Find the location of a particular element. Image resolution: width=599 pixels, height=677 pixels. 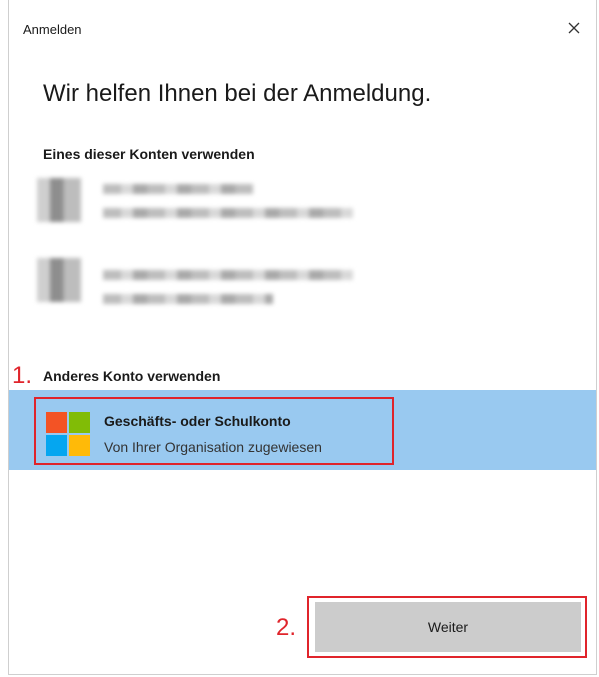

other-account-label: Anderes Konto verwenden is located at coordinates (132, 376).